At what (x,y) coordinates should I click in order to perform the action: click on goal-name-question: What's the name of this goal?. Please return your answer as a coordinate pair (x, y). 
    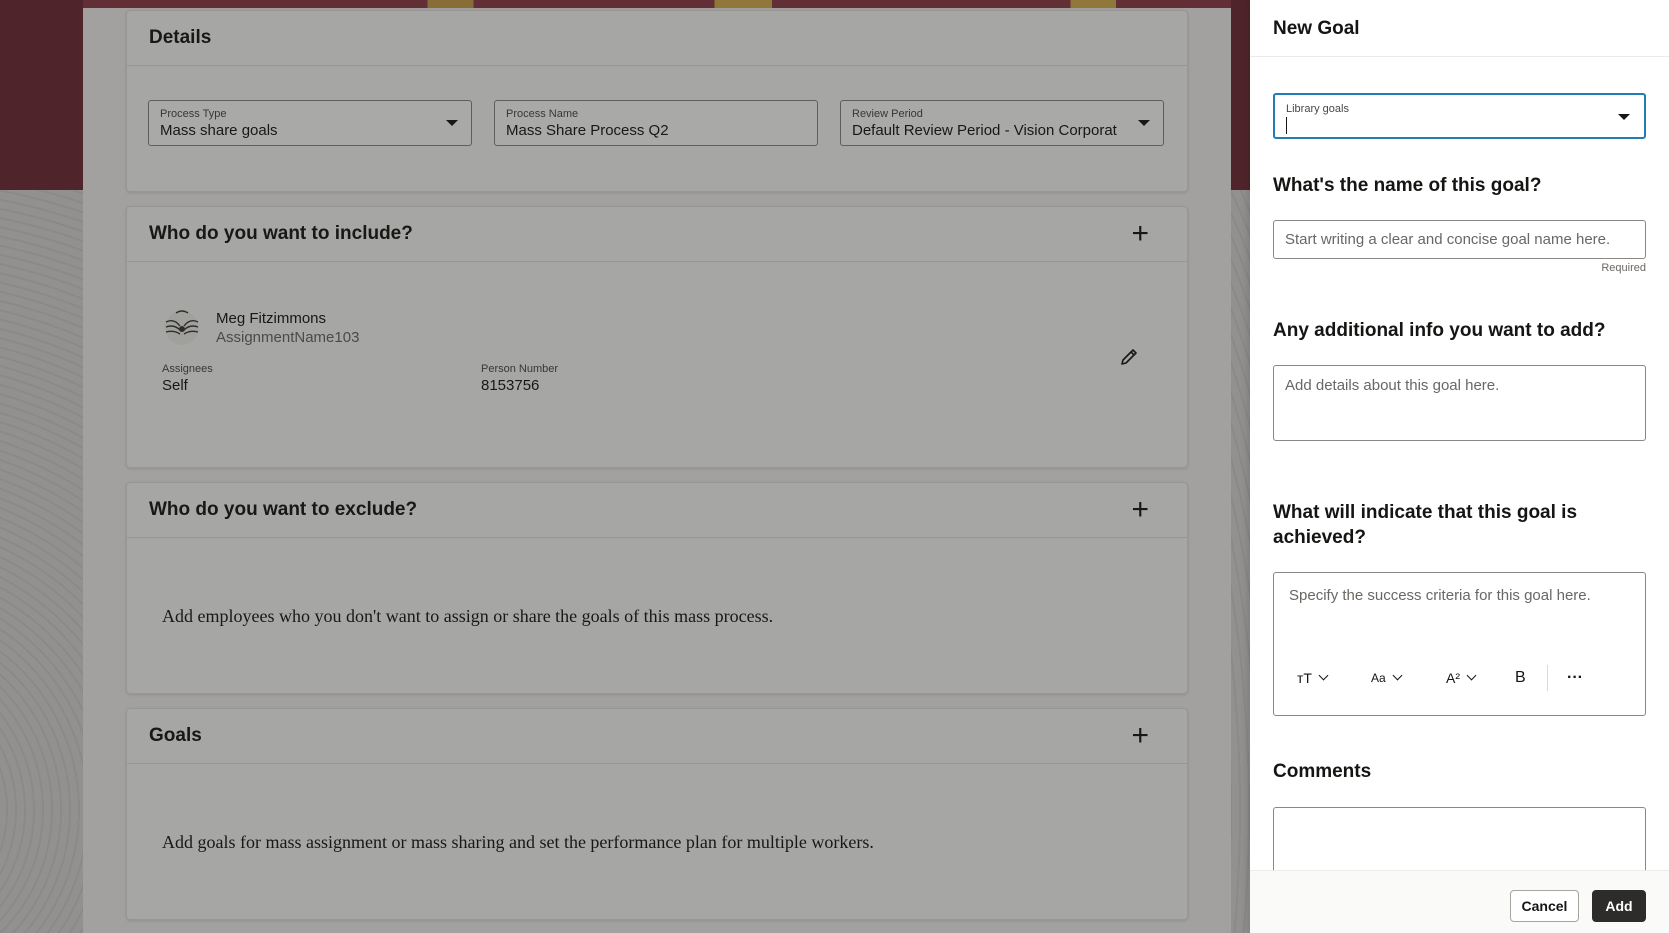
    Looking at the image, I should click on (1407, 185).